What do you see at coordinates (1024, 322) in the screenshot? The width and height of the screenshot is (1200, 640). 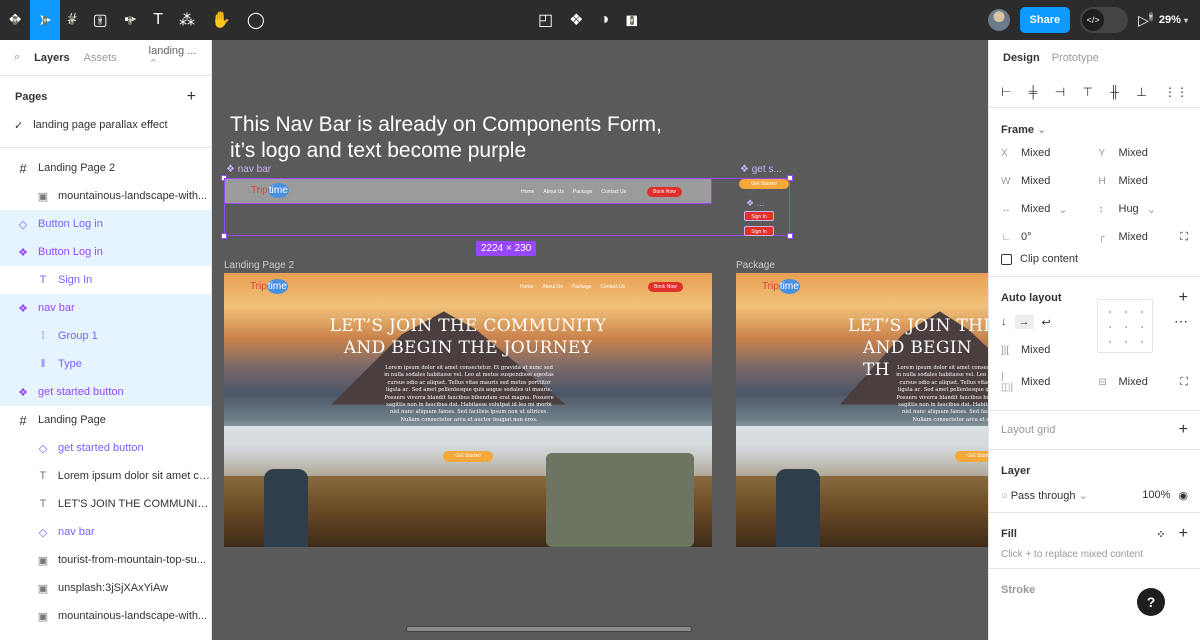 I see `direction-right-icon: →` at bounding box center [1024, 322].